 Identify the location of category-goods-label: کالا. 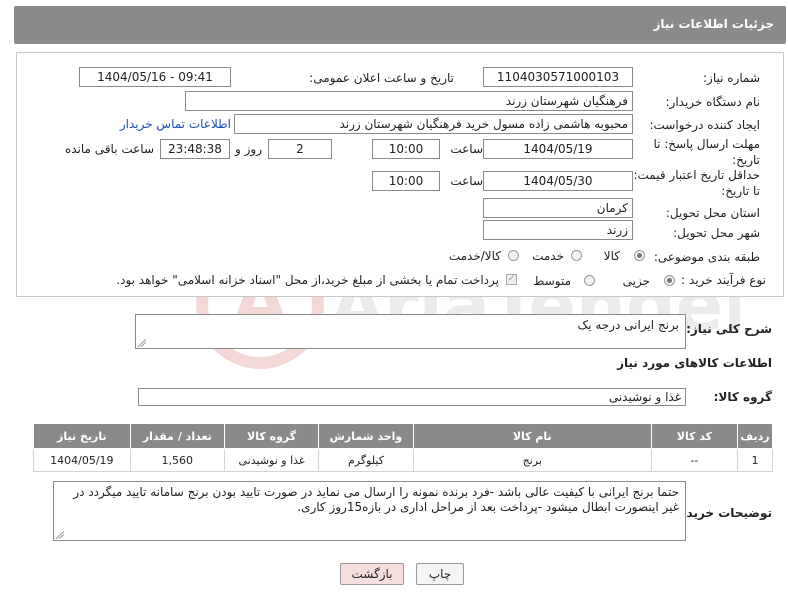
(611, 256).